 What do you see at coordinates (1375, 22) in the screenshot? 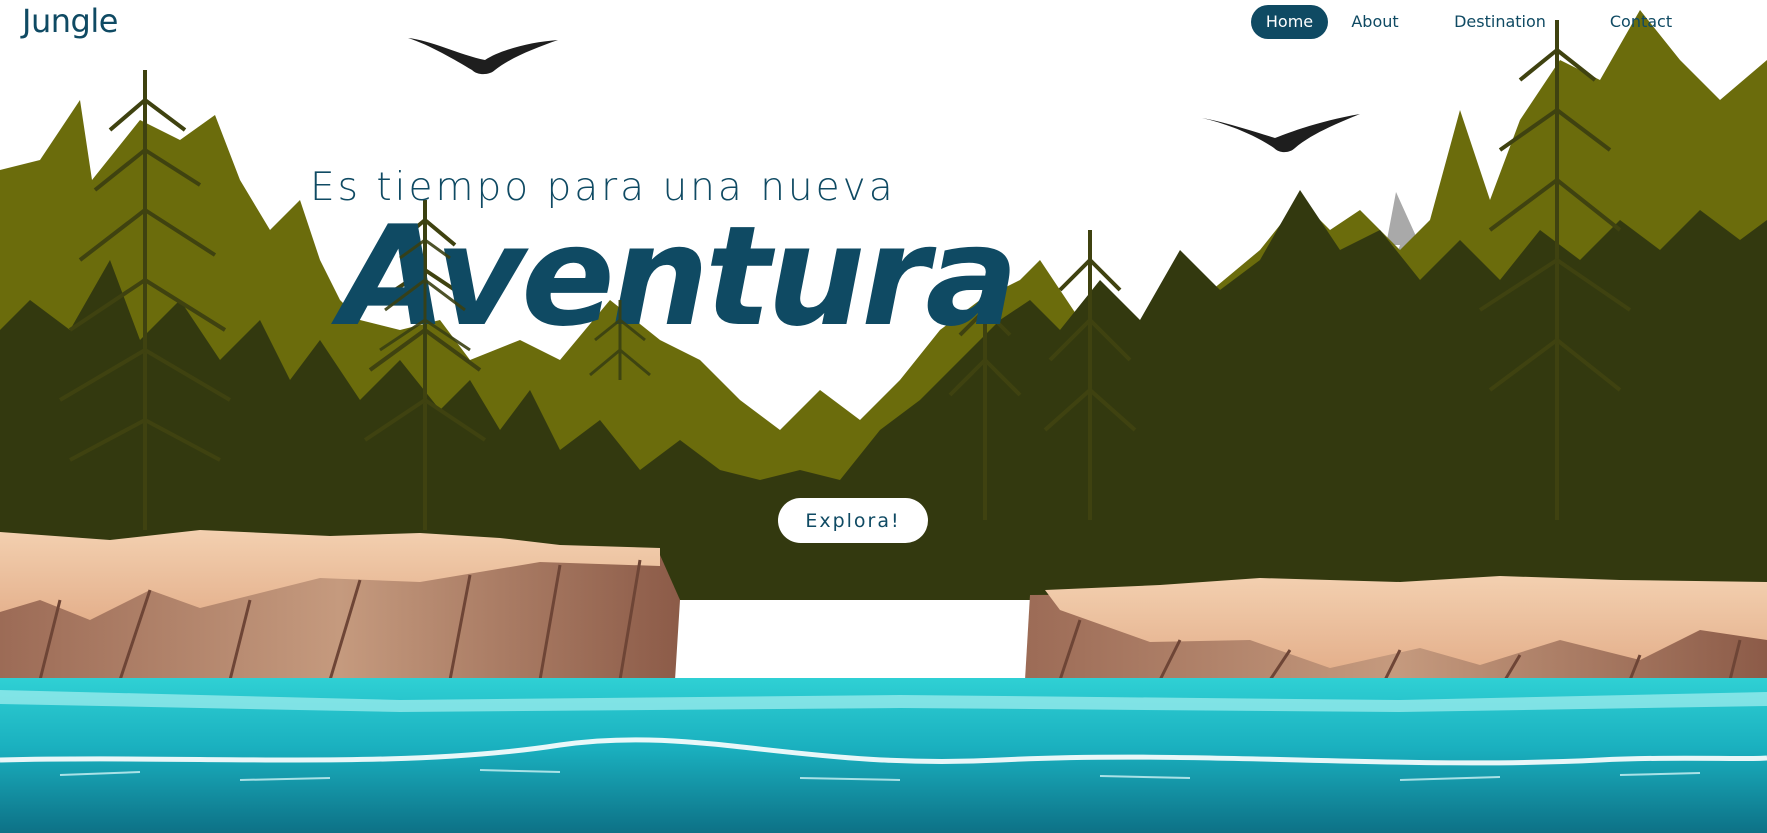
I see `nav-about: About` at bounding box center [1375, 22].